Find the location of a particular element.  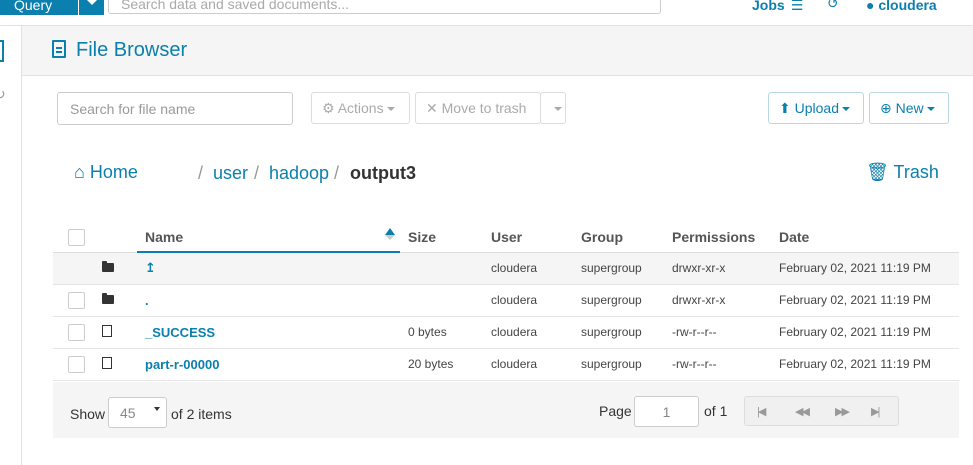

breadcrumb-home: ⌂ Home is located at coordinates (106, 172).